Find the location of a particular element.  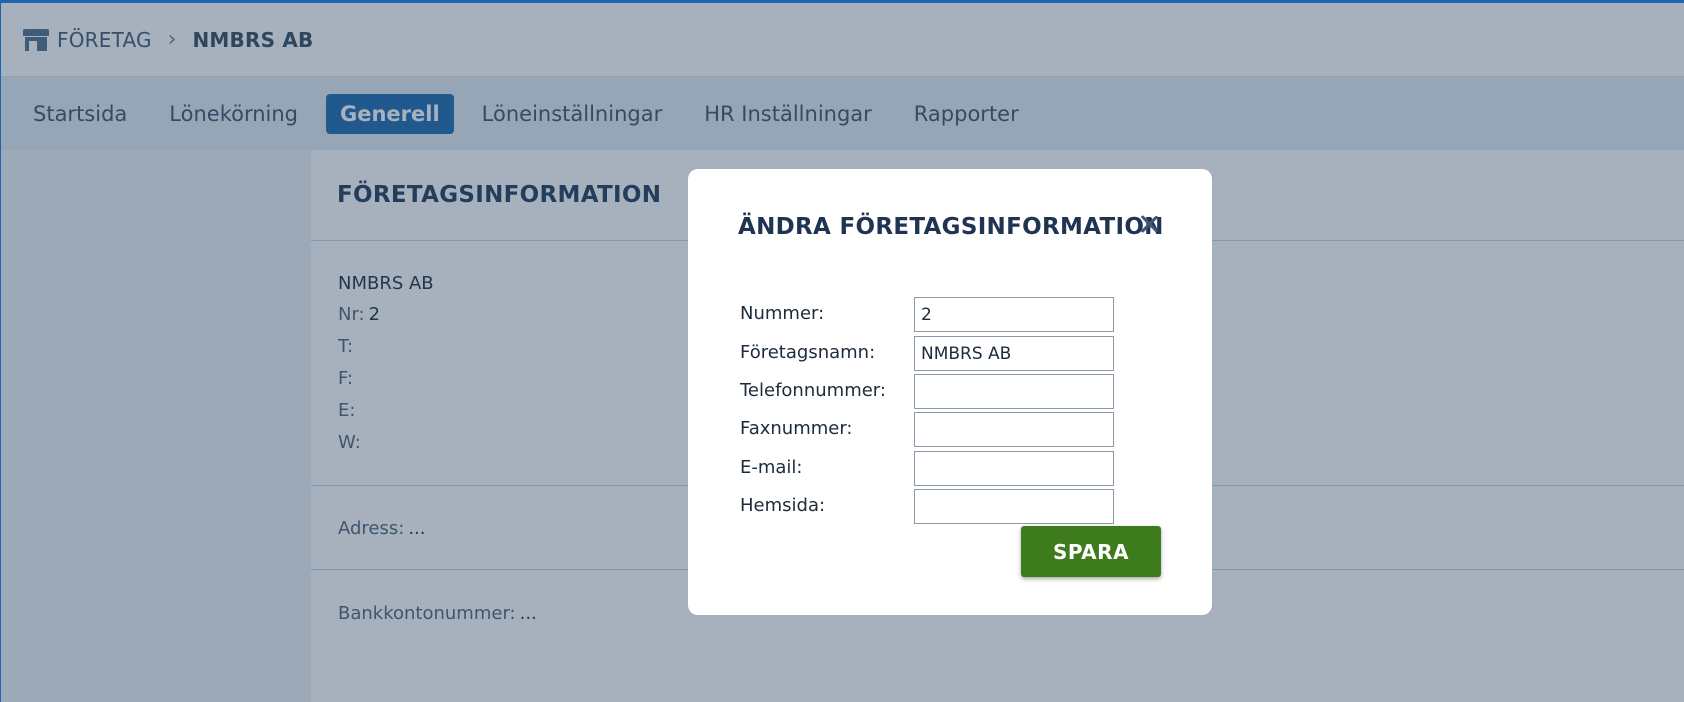

nummer-input is located at coordinates (1014, 314).